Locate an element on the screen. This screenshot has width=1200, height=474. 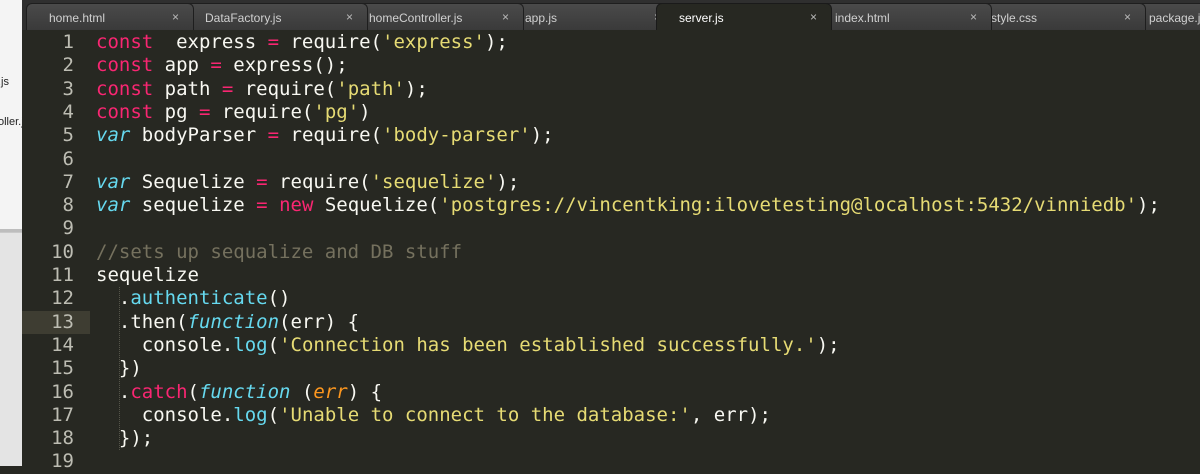
code-line: 10 //sets up sequalize and DB stuff is located at coordinates (611, 252).